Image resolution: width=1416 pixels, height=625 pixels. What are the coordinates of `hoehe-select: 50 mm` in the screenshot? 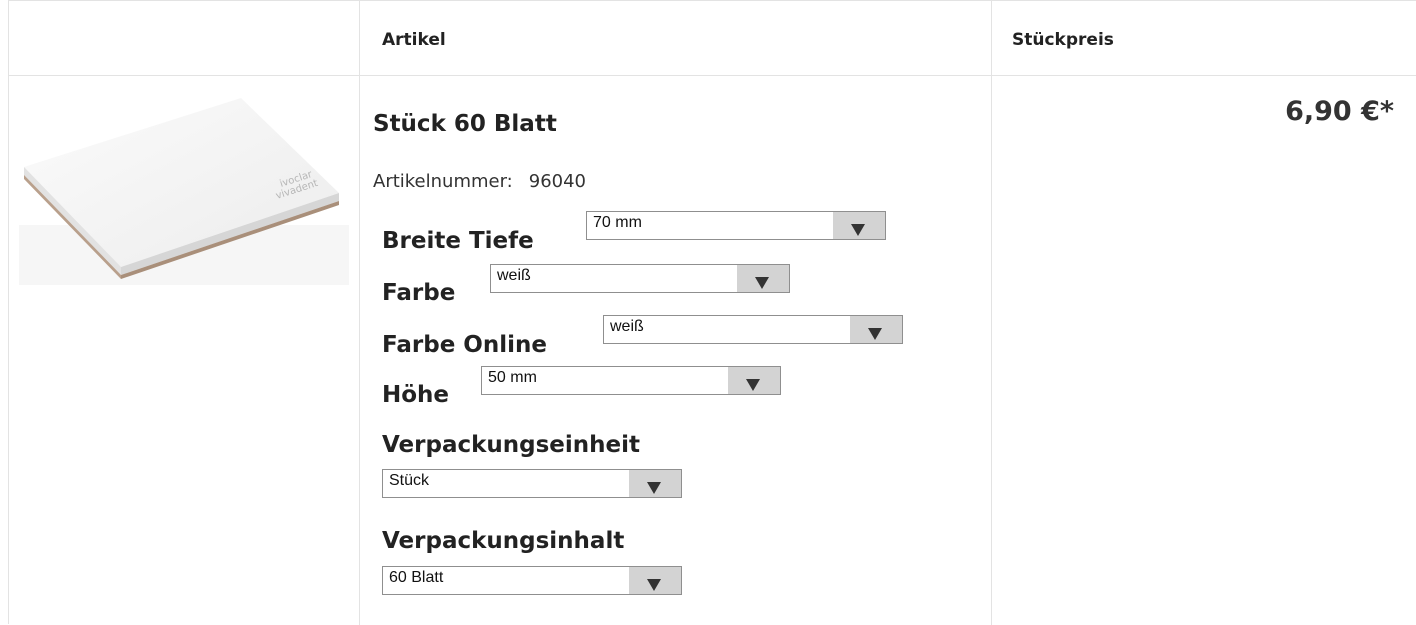 It's located at (631, 380).